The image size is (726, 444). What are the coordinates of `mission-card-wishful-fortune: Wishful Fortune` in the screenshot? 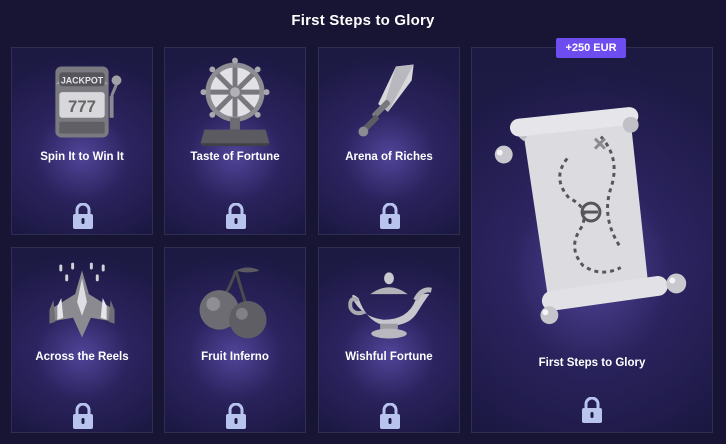 It's located at (389, 340).